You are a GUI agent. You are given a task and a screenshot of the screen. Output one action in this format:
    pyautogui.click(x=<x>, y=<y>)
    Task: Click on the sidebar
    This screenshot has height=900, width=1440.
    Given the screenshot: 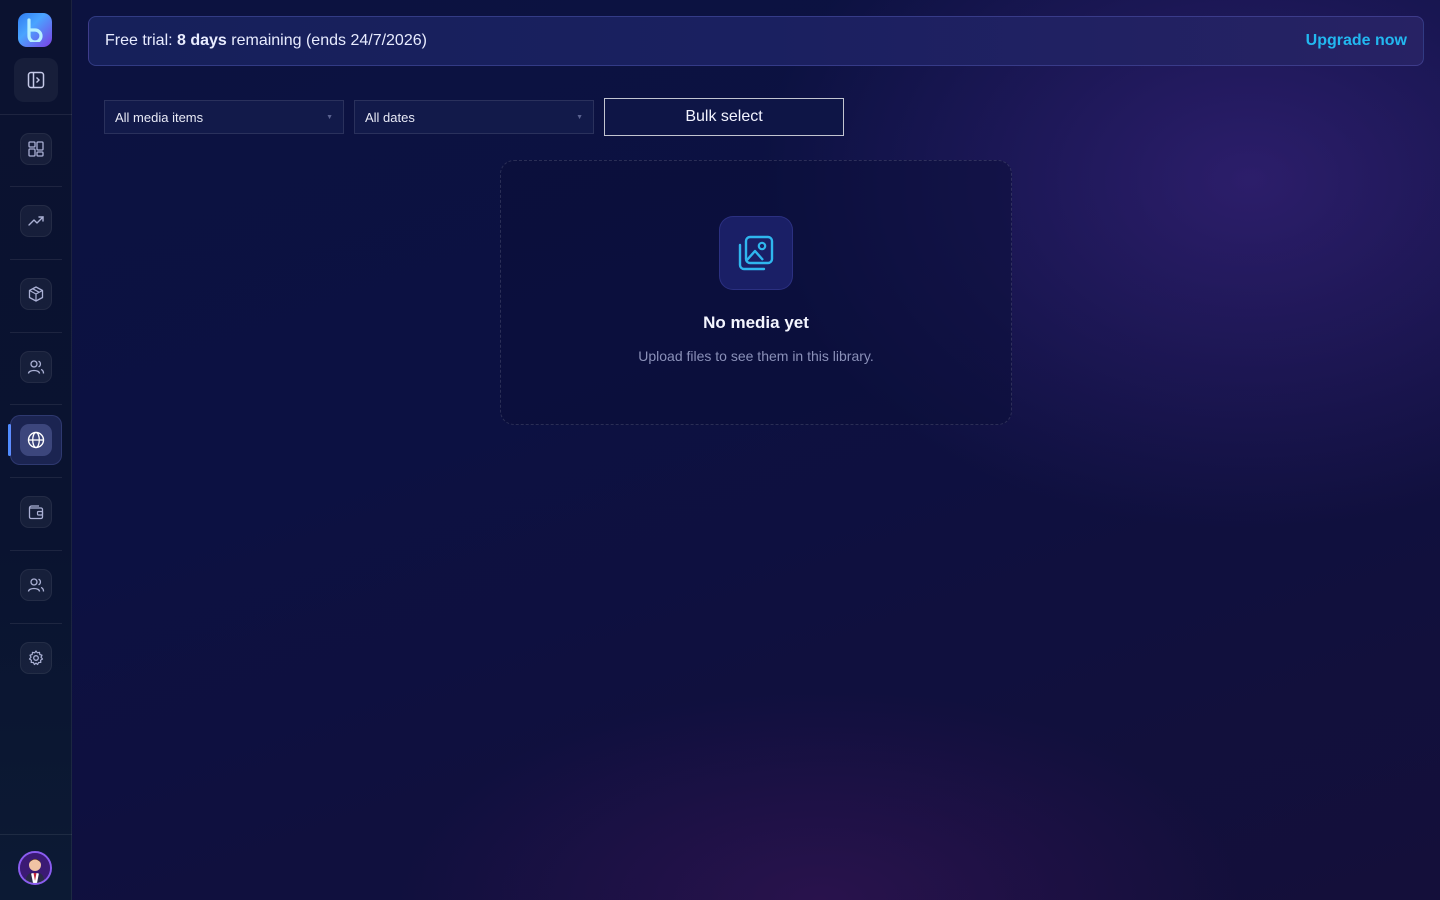 What is the action you would take?
    pyautogui.click(x=36, y=450)
    